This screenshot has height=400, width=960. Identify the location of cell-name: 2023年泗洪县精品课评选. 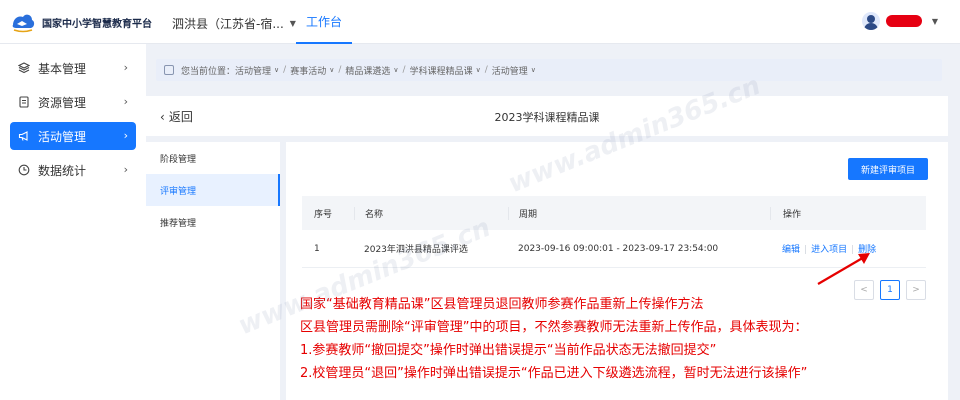
(416, 250).